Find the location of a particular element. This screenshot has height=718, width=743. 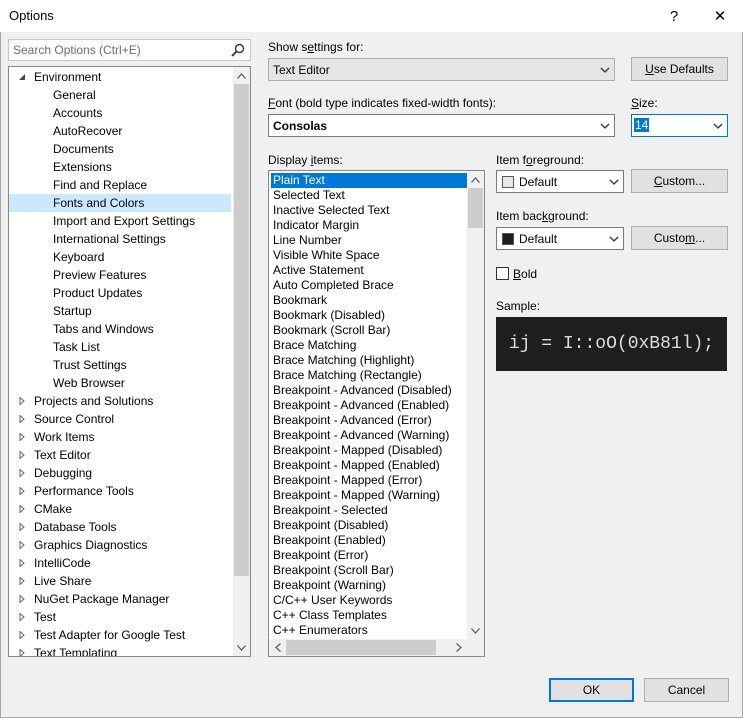

display-item: Breakpoint (Scroll Bar) is located at coordinates (369, 570).